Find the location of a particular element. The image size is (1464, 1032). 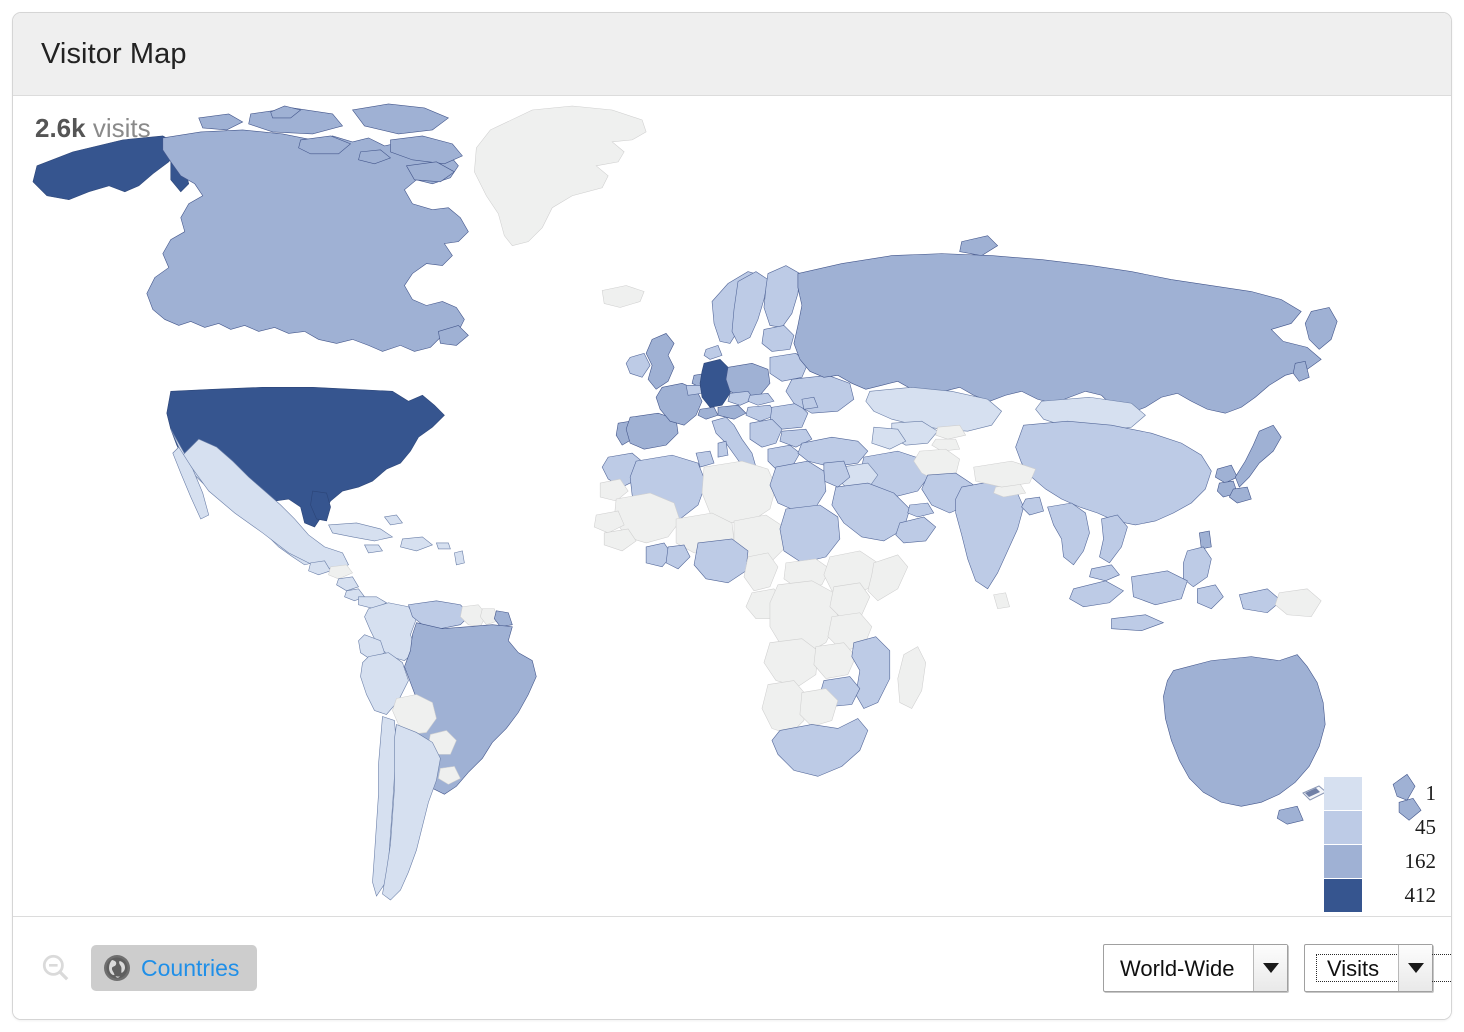

country-indonesia-papua is located at coordinates (1260, 601).